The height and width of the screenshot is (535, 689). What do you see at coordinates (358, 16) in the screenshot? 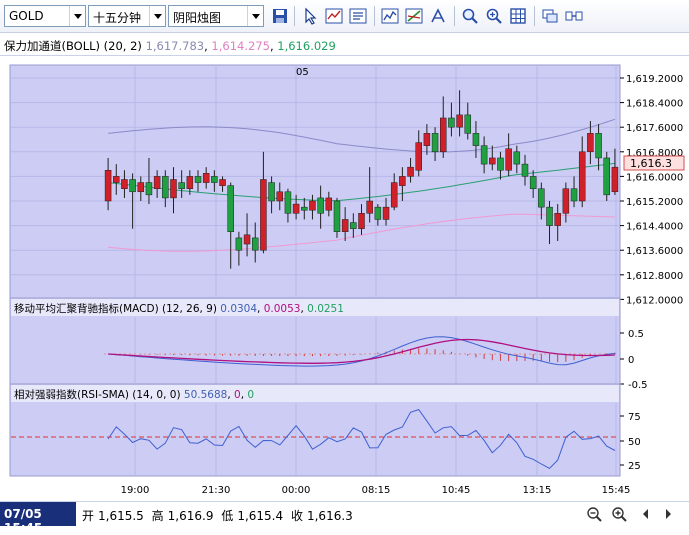
I see `indicator-list-icon` at bounding box center [358, 16].